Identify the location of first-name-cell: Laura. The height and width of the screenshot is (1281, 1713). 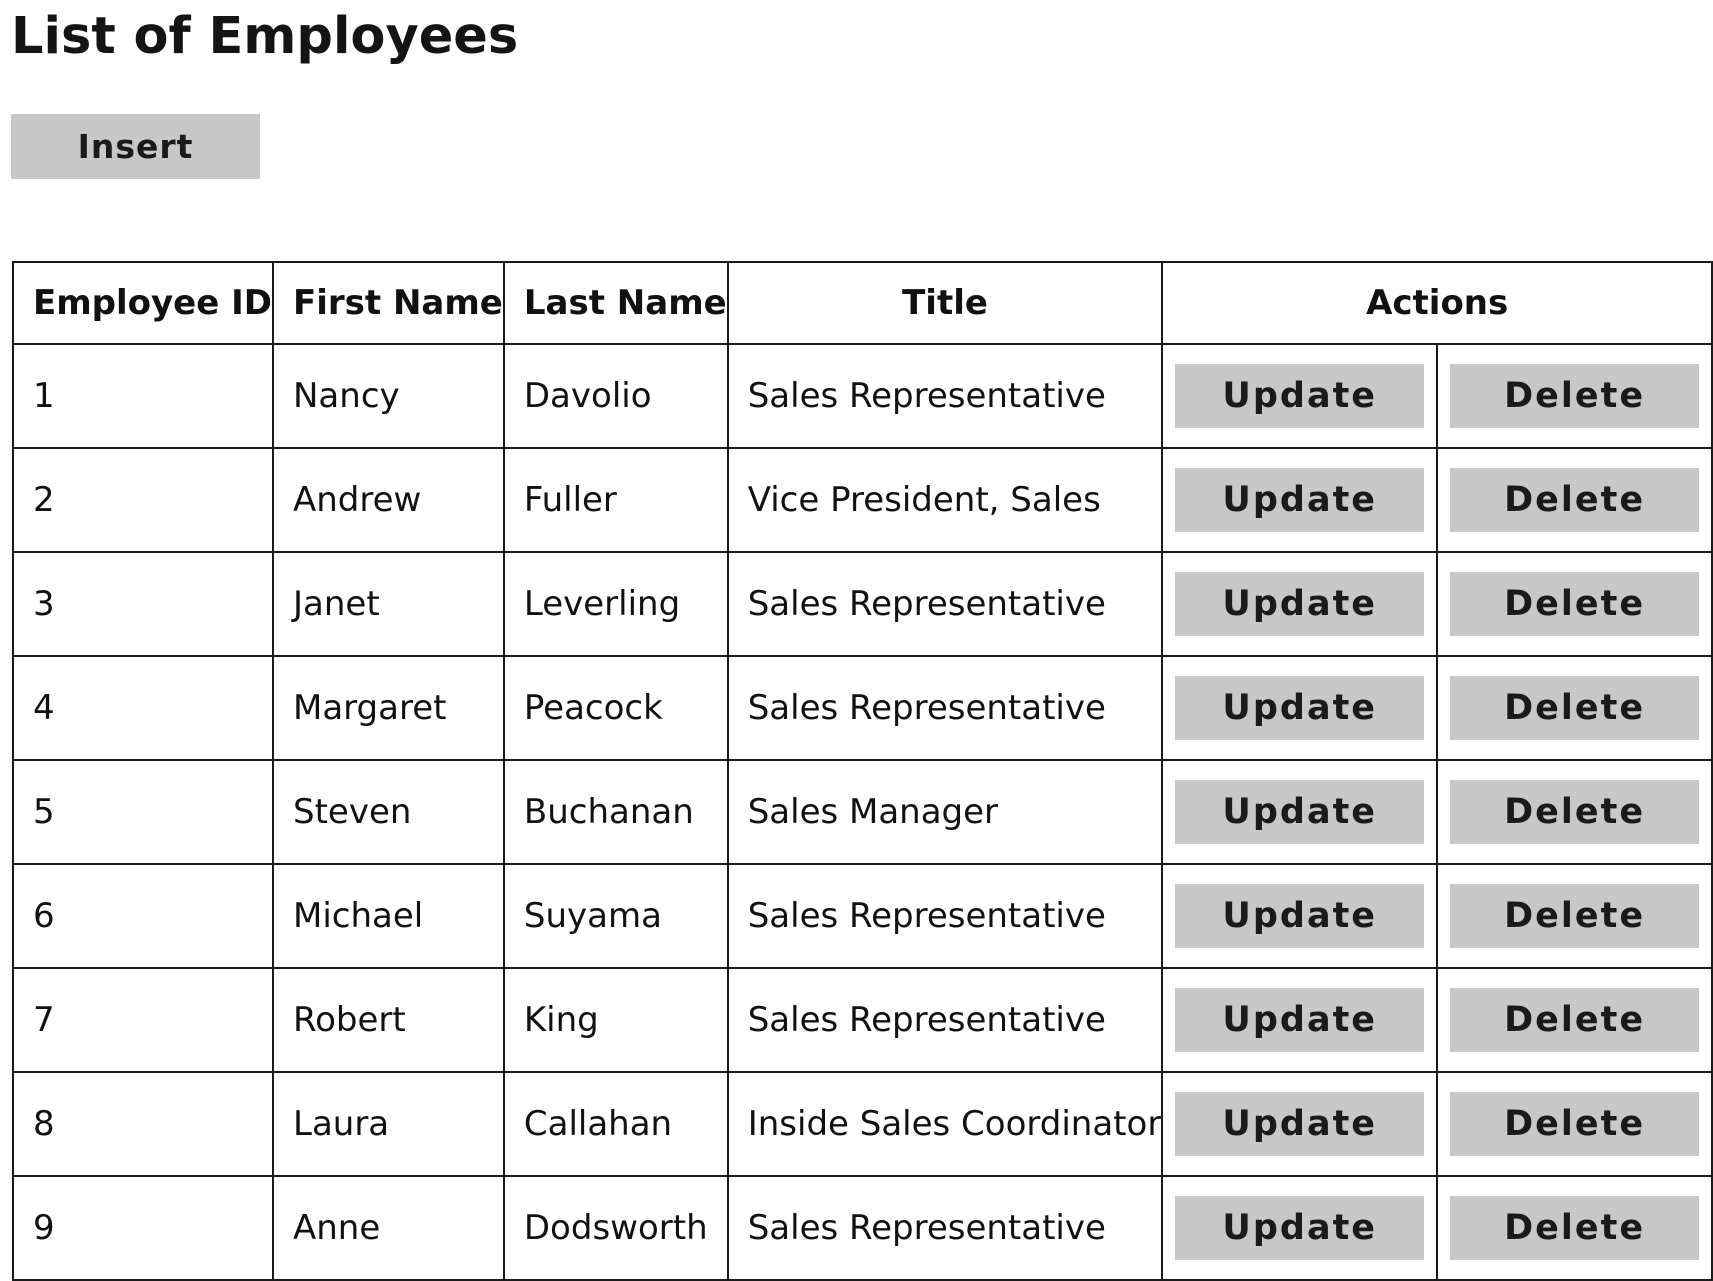
(388, 1124).